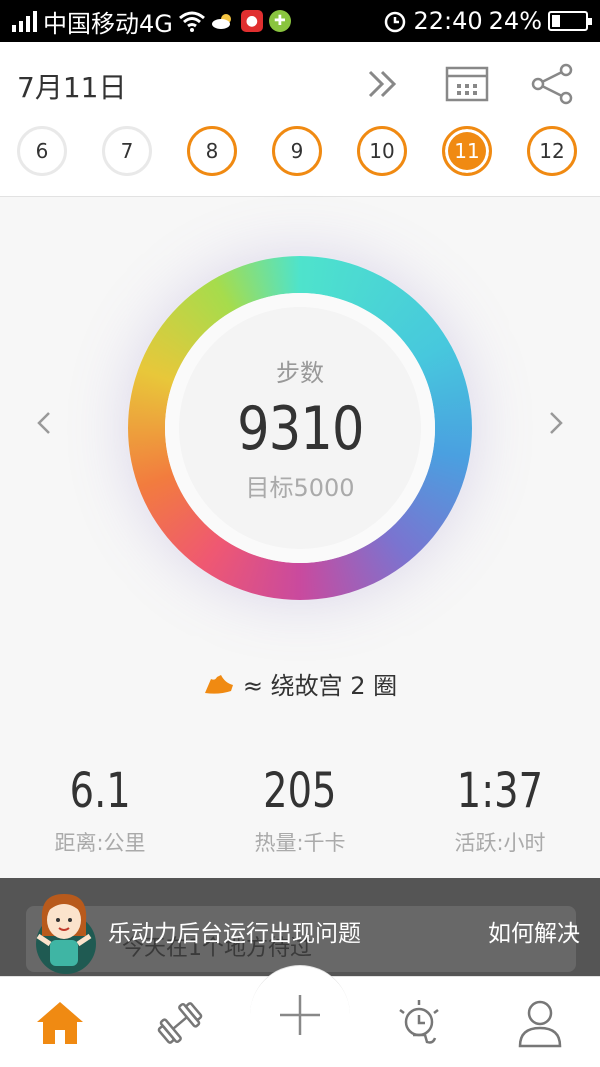  Describe the element at coordinates (552, 84) in the screenshot. I see `share-icon` at that location.